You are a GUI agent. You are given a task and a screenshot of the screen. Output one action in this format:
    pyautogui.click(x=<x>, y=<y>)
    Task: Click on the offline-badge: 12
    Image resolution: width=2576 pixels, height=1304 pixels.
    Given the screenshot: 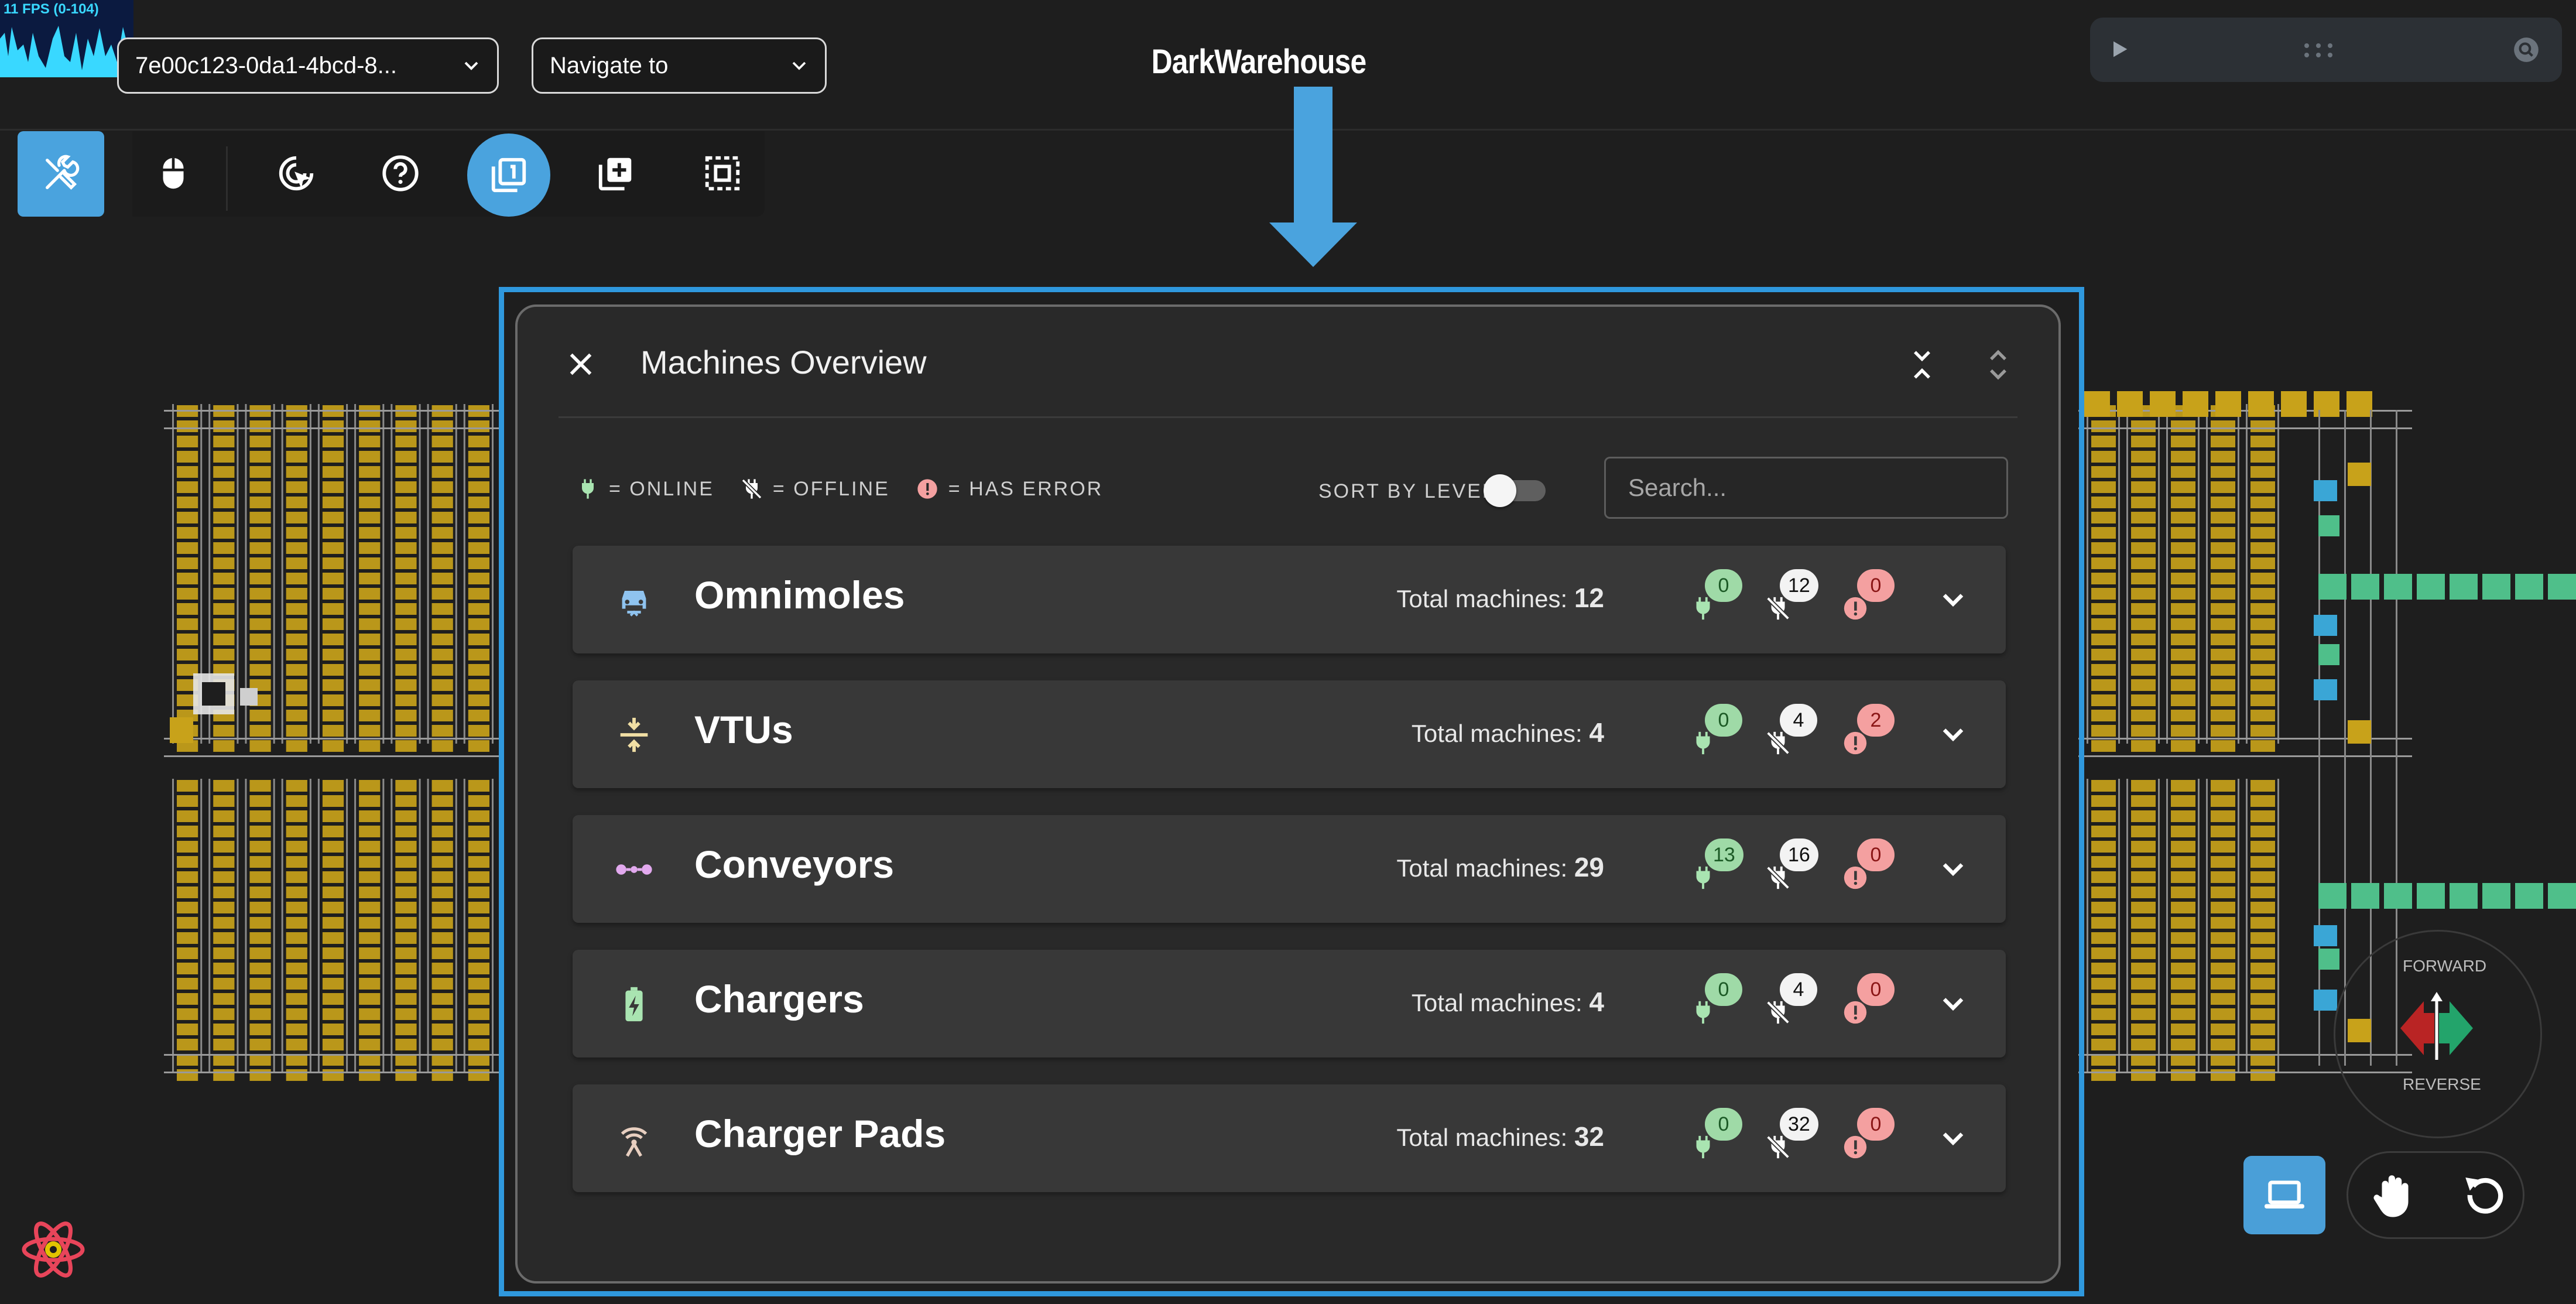 What is the action you would take?
    pyautogui.click(x=1799, y=585)
    